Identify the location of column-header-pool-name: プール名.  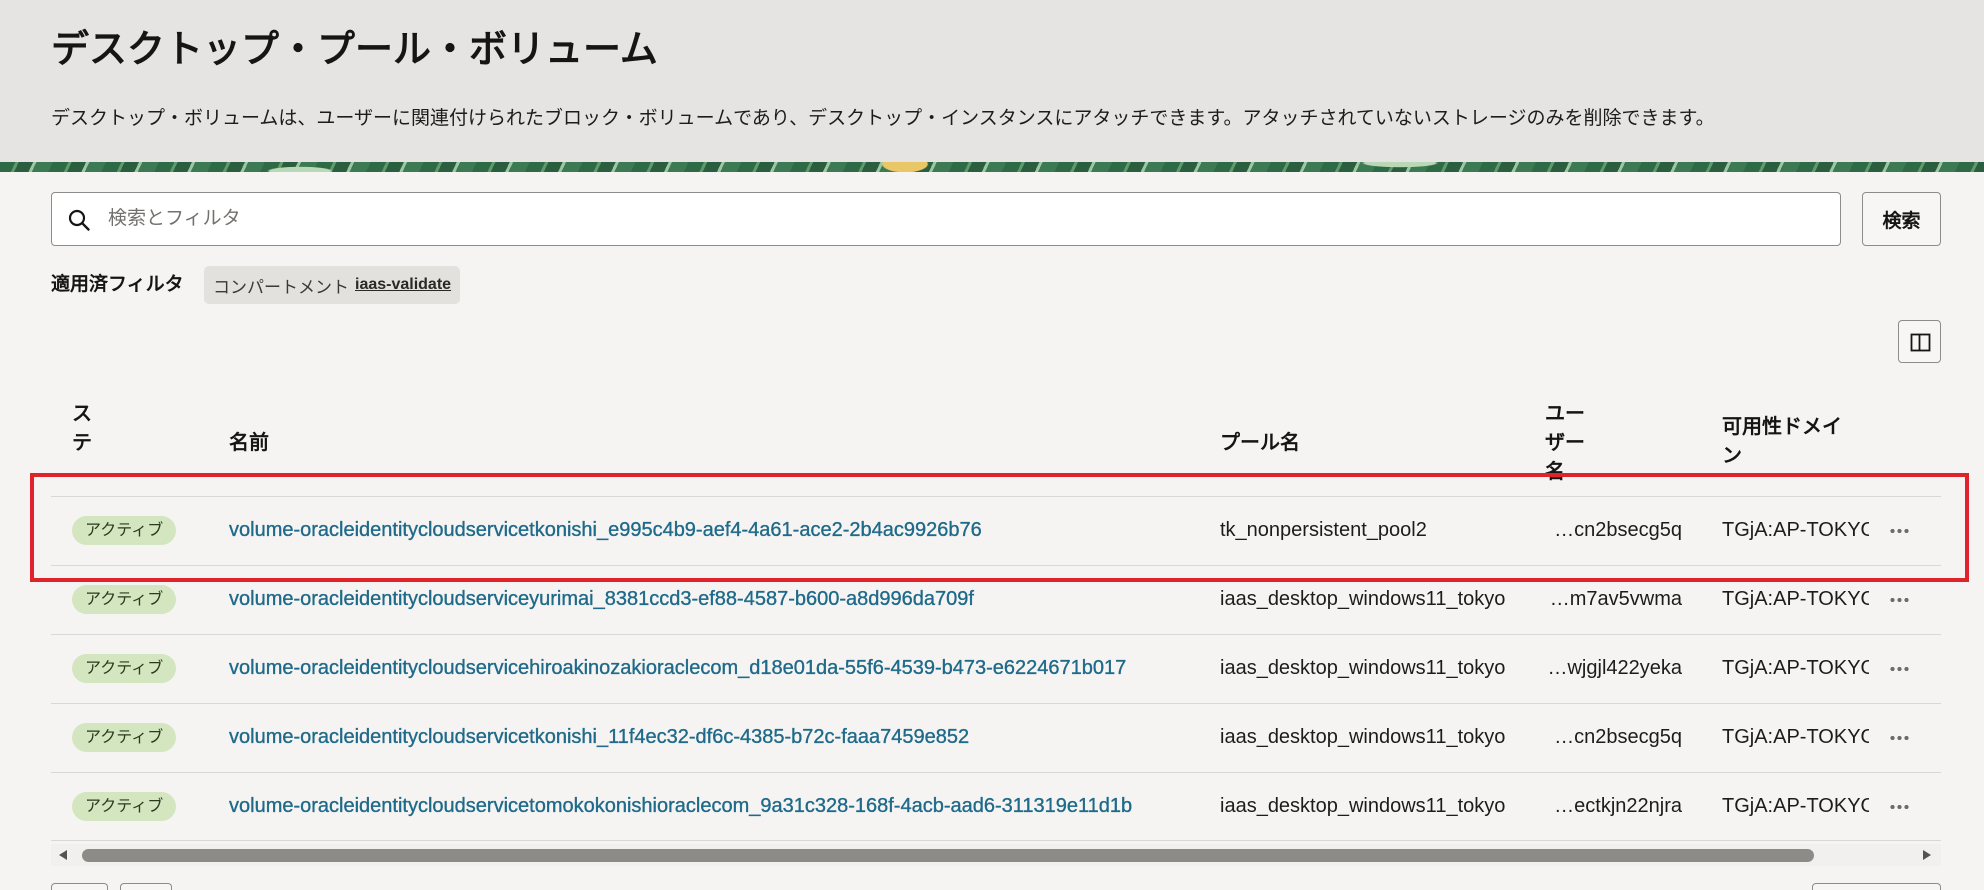
(1260, 443).